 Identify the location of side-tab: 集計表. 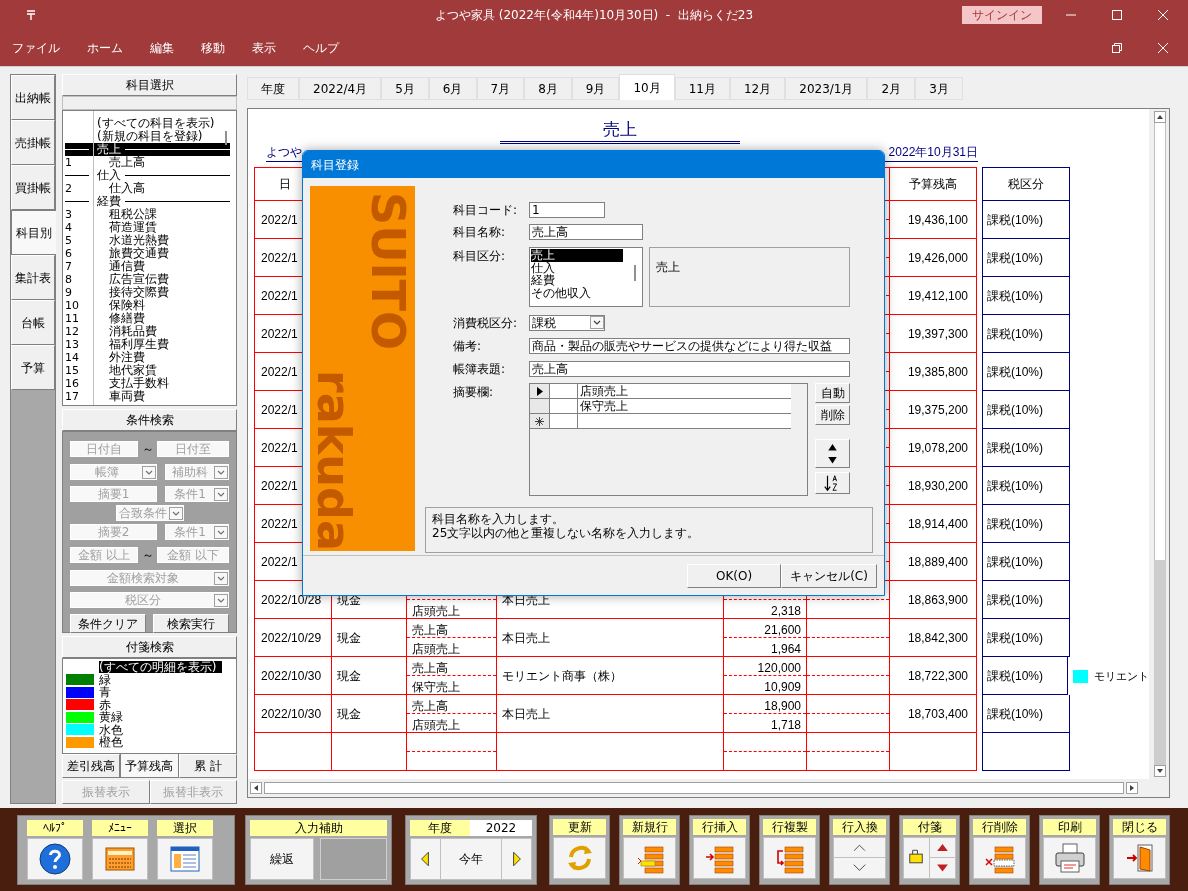
(33, 277).